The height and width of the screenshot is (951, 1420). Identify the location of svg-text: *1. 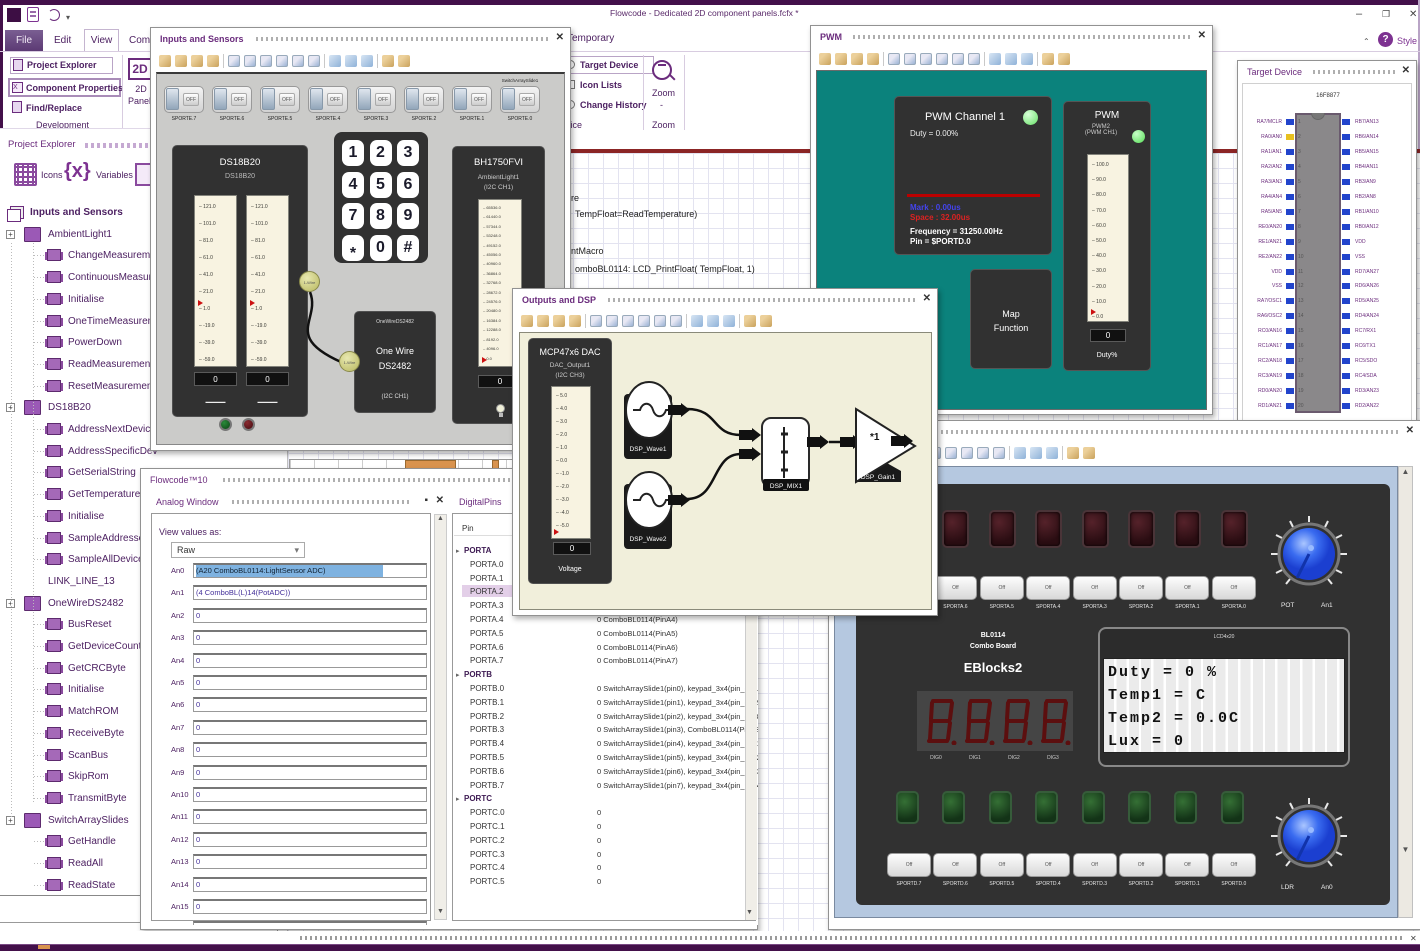
(875, 437).